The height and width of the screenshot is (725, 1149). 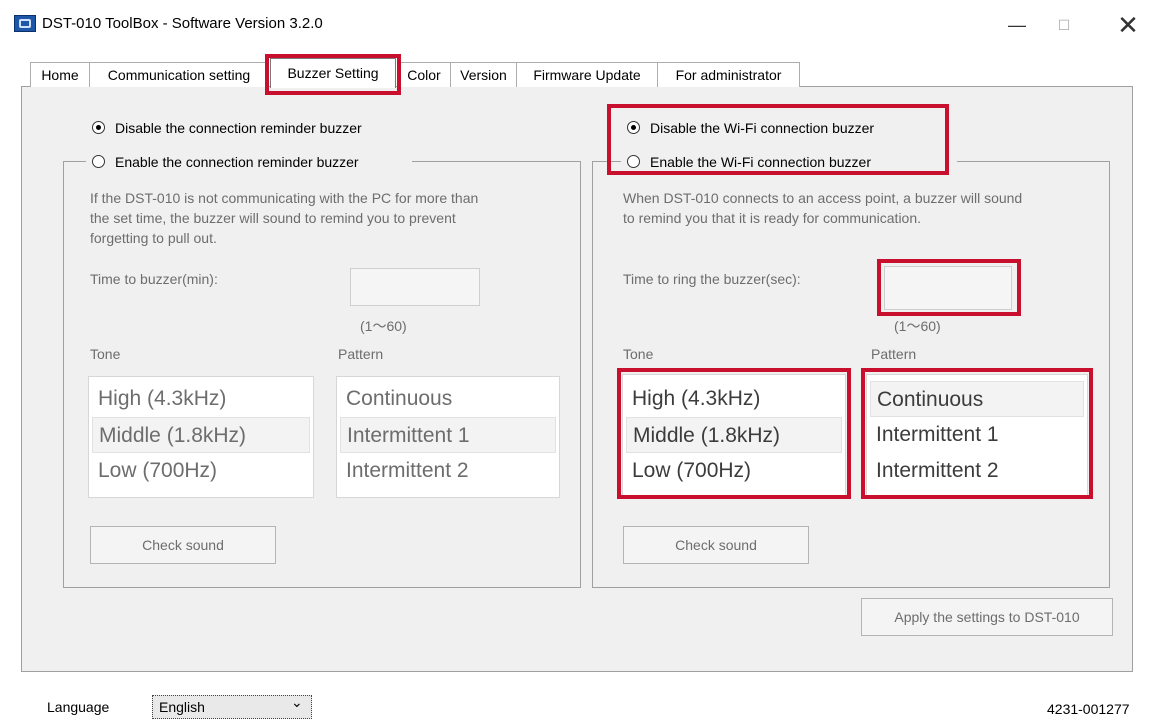 I want to click on reminder-pattern-label: Pattern, so click(x=361, y=354).